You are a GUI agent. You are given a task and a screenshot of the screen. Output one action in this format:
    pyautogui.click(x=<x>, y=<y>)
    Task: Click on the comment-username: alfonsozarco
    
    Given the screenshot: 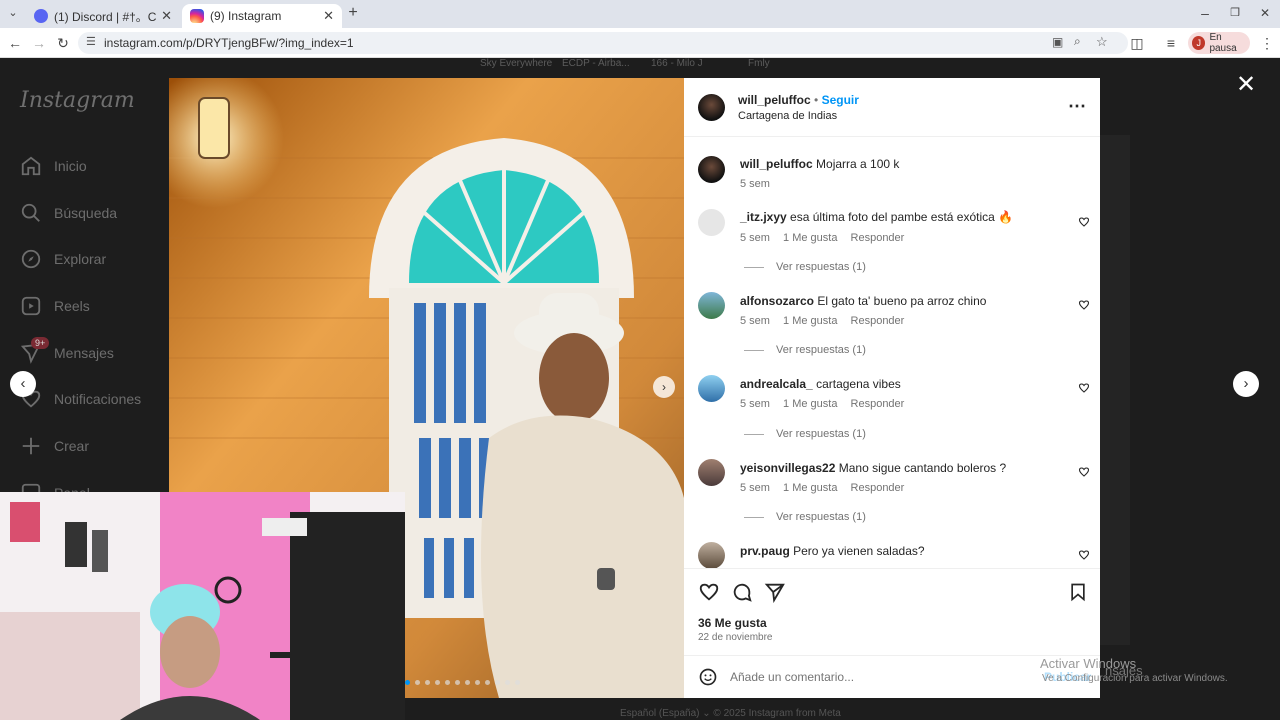 What is the action you would take?
    pyautogui.click(x=777, y=301)
    